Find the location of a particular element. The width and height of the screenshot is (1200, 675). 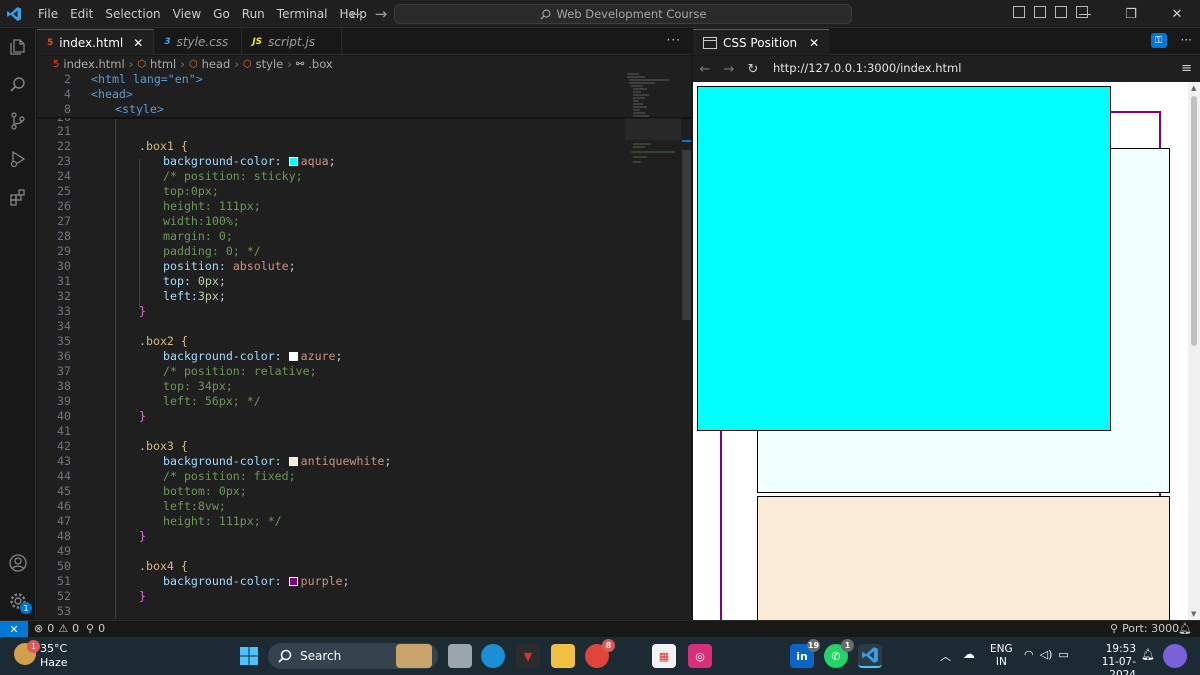

color-swatch-purple is located at coordinates (293, 581).